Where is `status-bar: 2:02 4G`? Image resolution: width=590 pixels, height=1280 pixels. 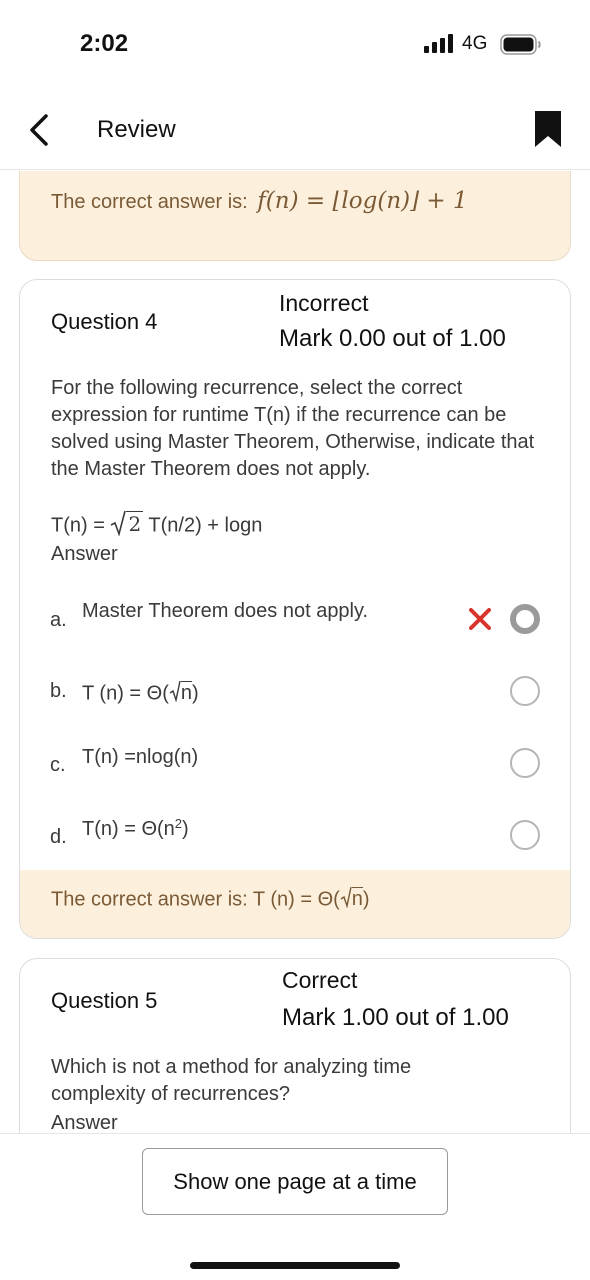
status-bar: 2:02 4G is located at coordinates (295, 45).